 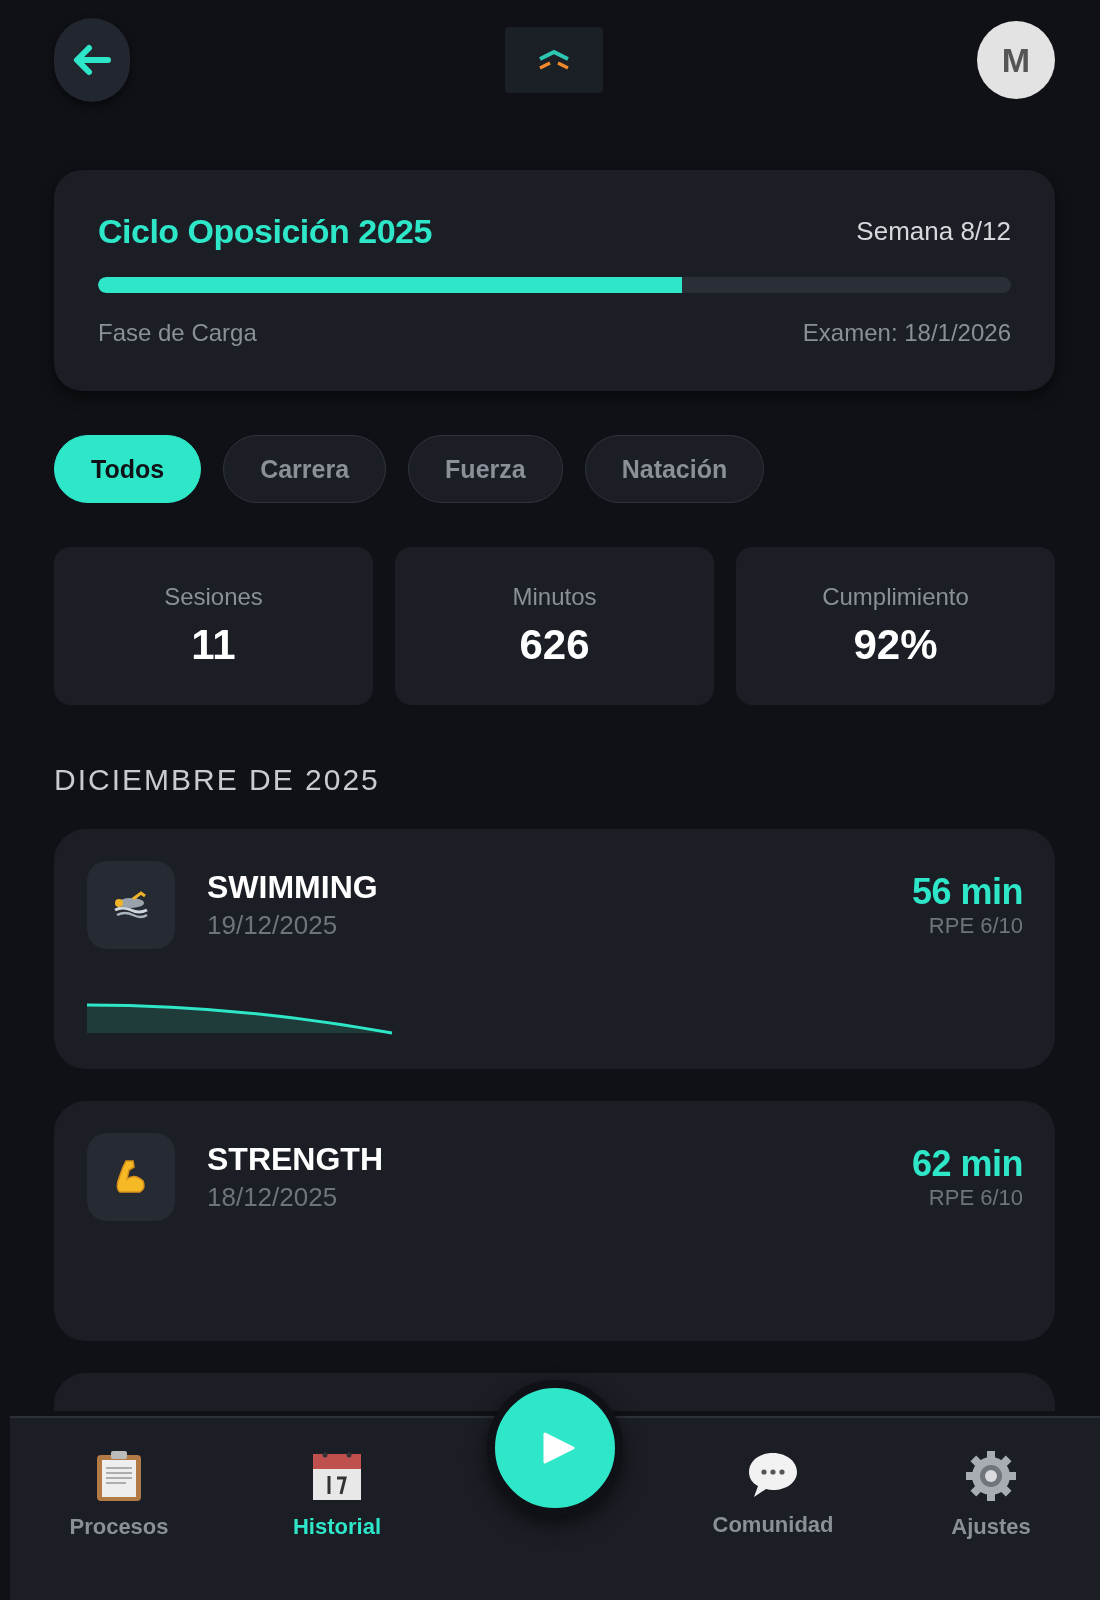 I want to click on session-date: 18/12/2025, so click(x=273, y=1197).